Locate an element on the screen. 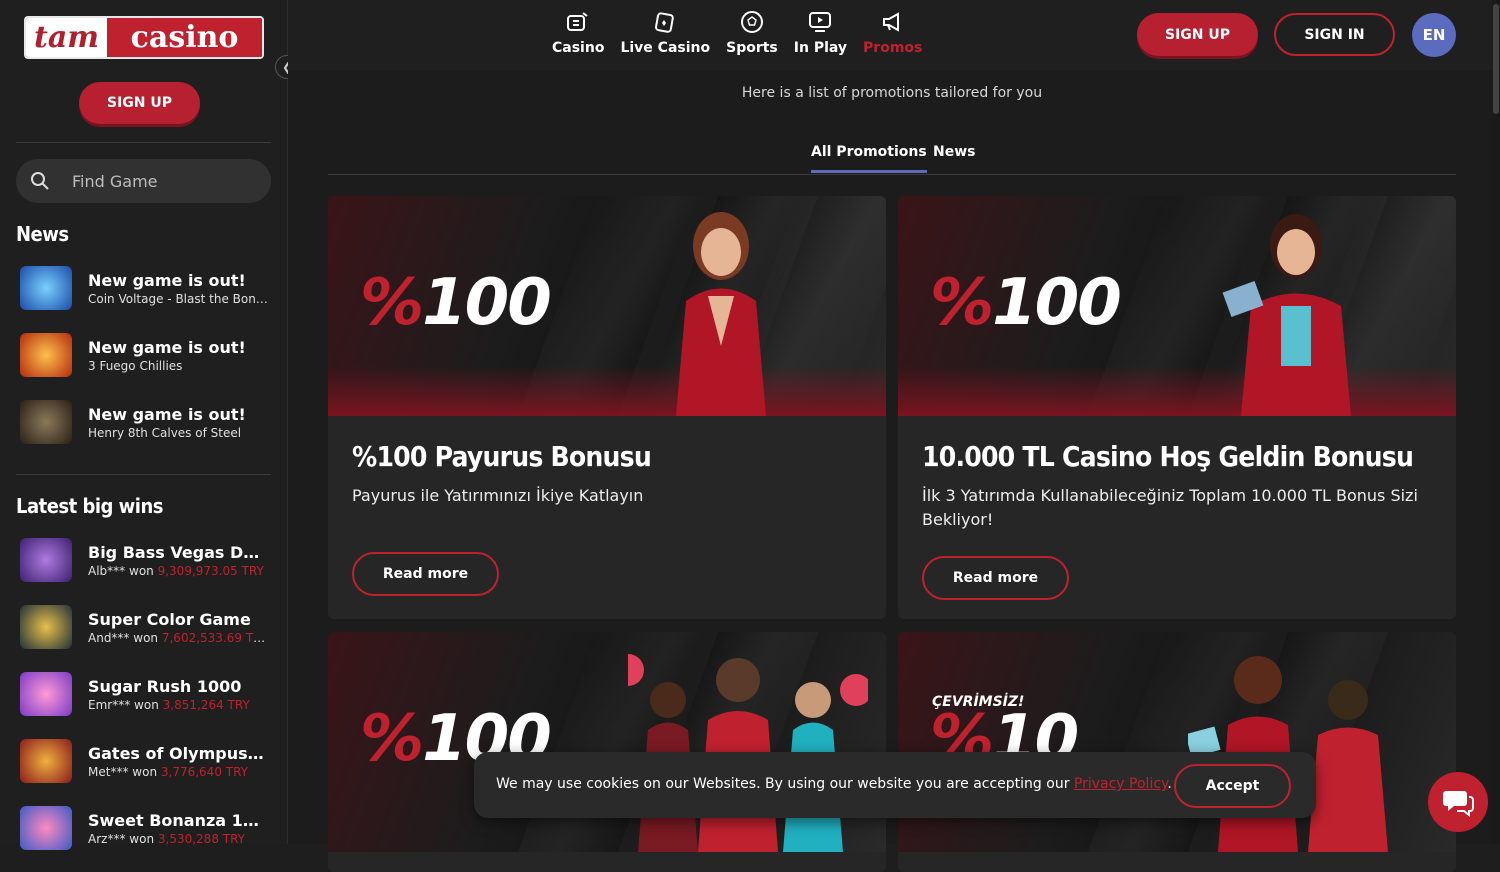 This screenshot has width=1500, height=872. winner-name: Emr*** is located at coordinates (109, 704).